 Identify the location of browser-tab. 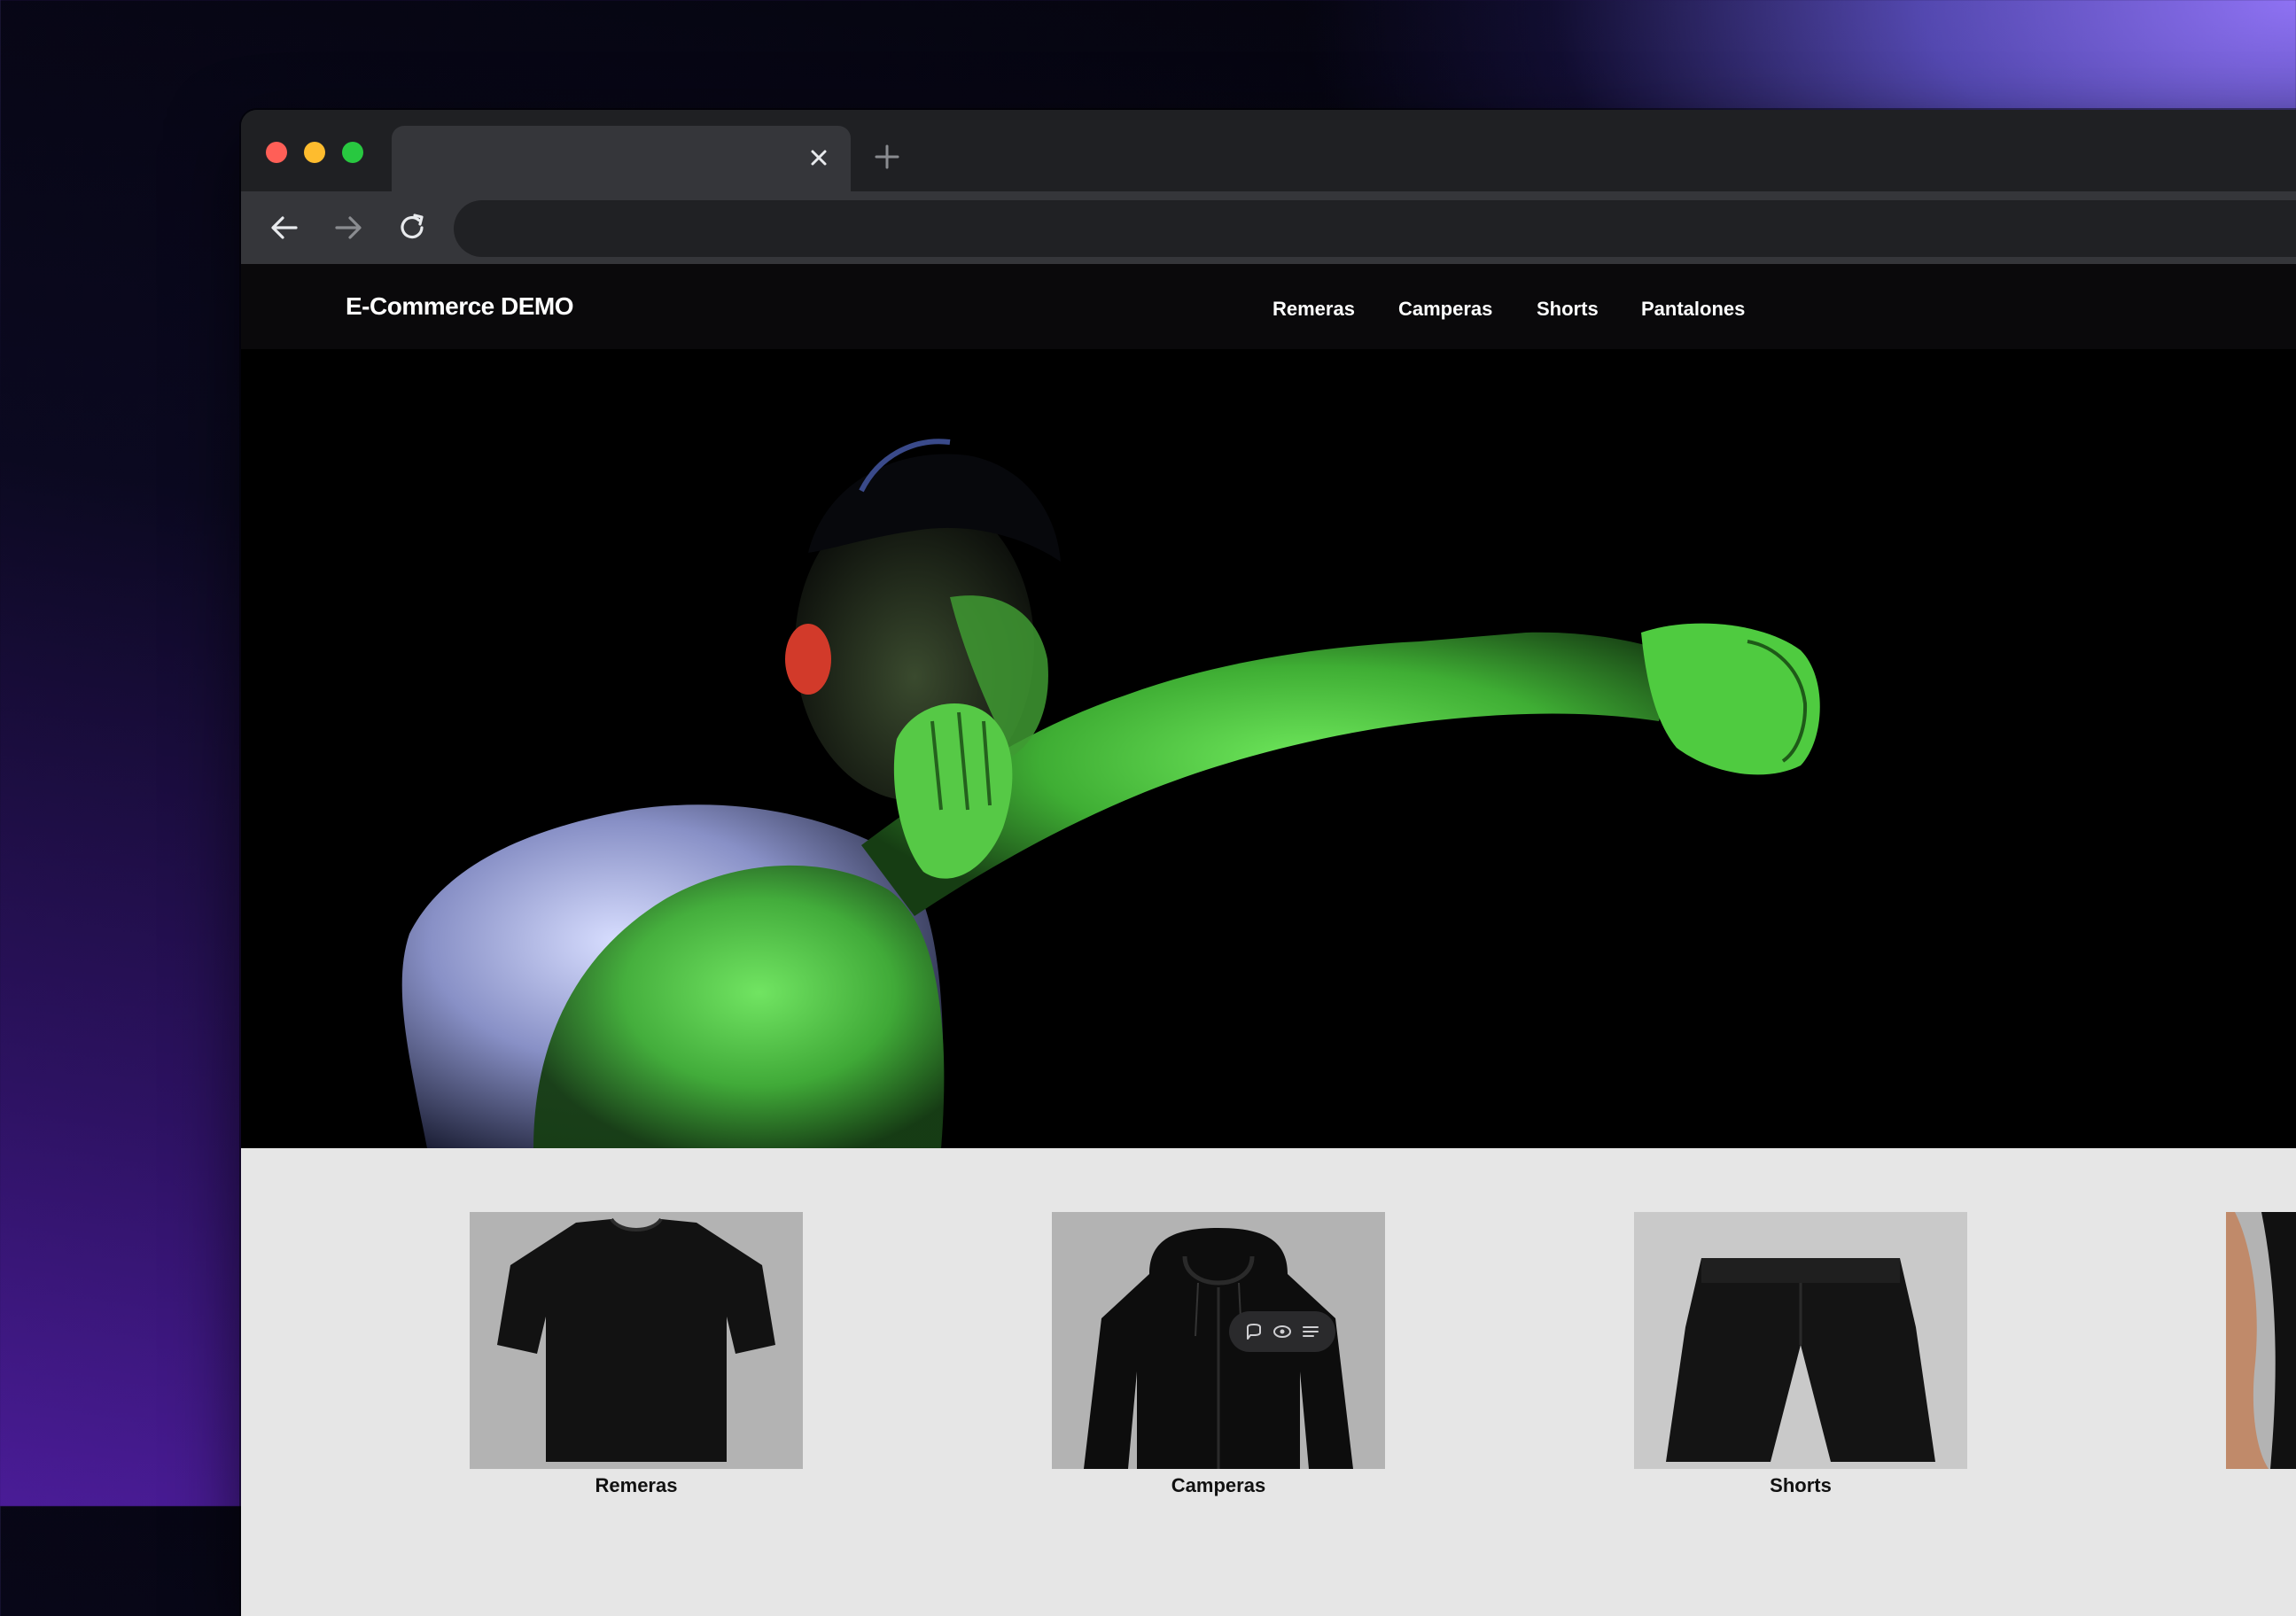
(621, 158).